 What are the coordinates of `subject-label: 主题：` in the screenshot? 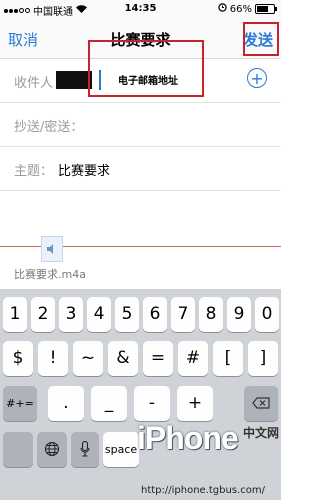 It's located at (34, 171).